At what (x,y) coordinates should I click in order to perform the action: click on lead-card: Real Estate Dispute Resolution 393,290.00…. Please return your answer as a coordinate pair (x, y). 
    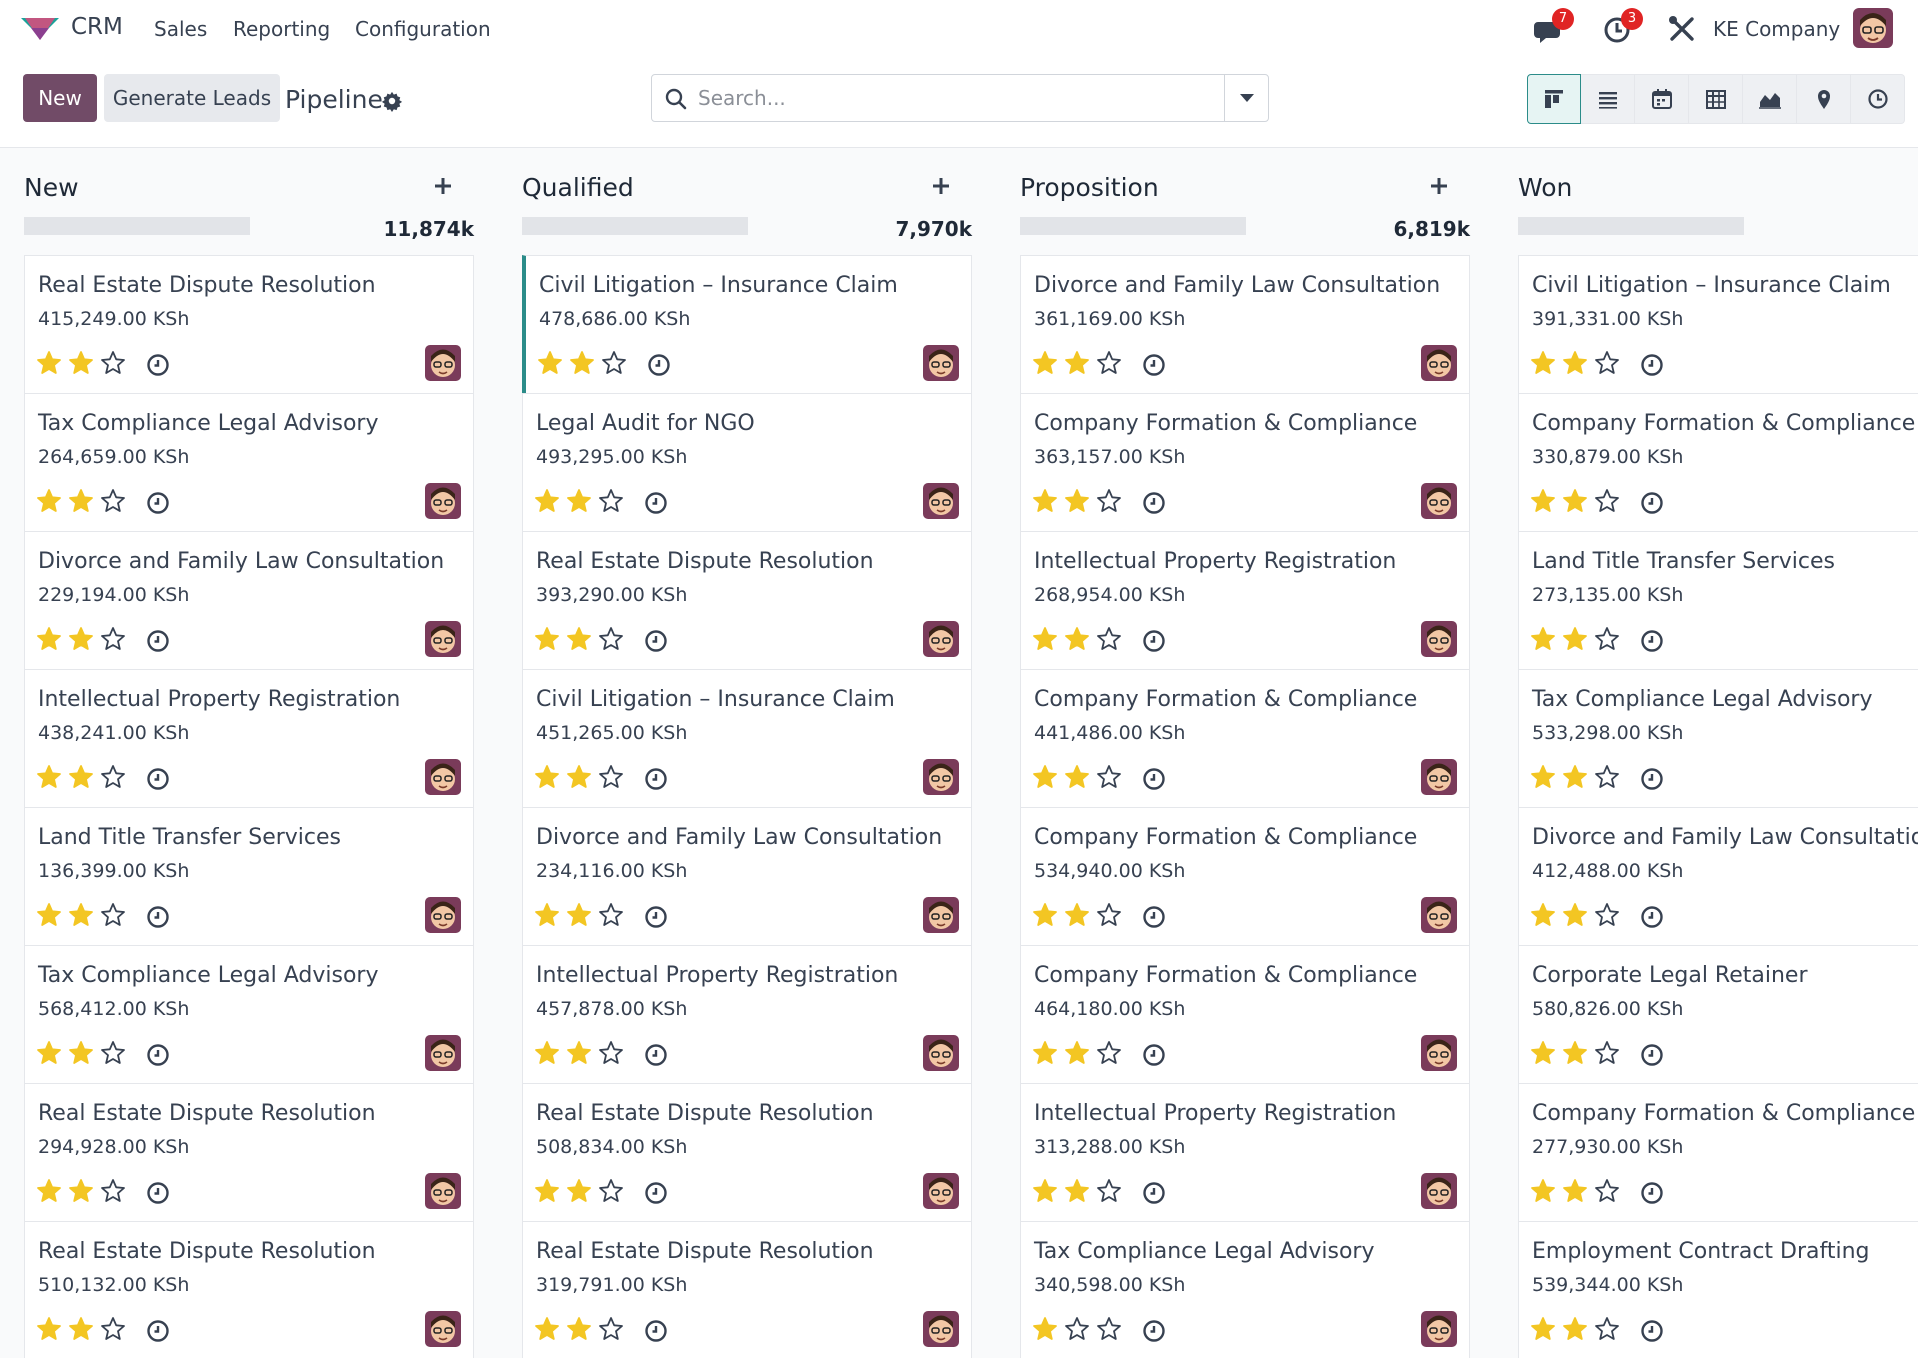
    Looking at the image, I should click on (747, 600).